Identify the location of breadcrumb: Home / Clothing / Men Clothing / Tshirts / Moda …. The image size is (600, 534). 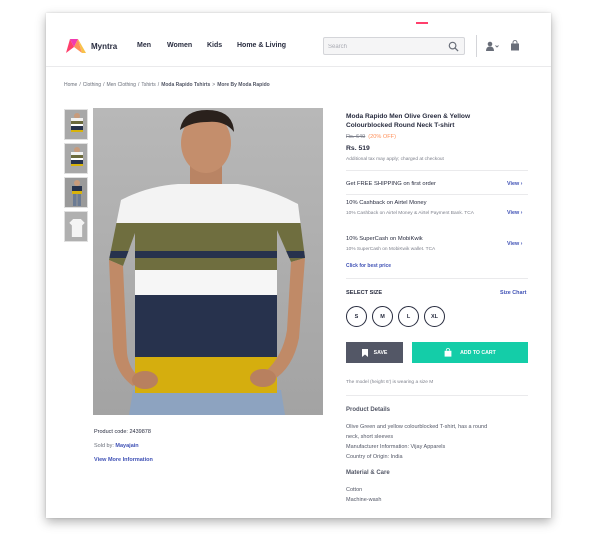
(167, 85).